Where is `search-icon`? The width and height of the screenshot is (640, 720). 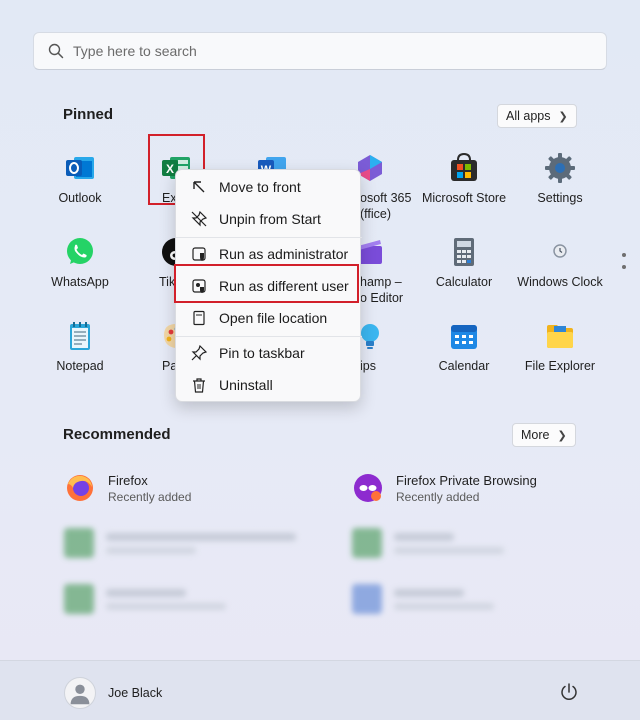
search-icon is located at coordinates (56, 51).